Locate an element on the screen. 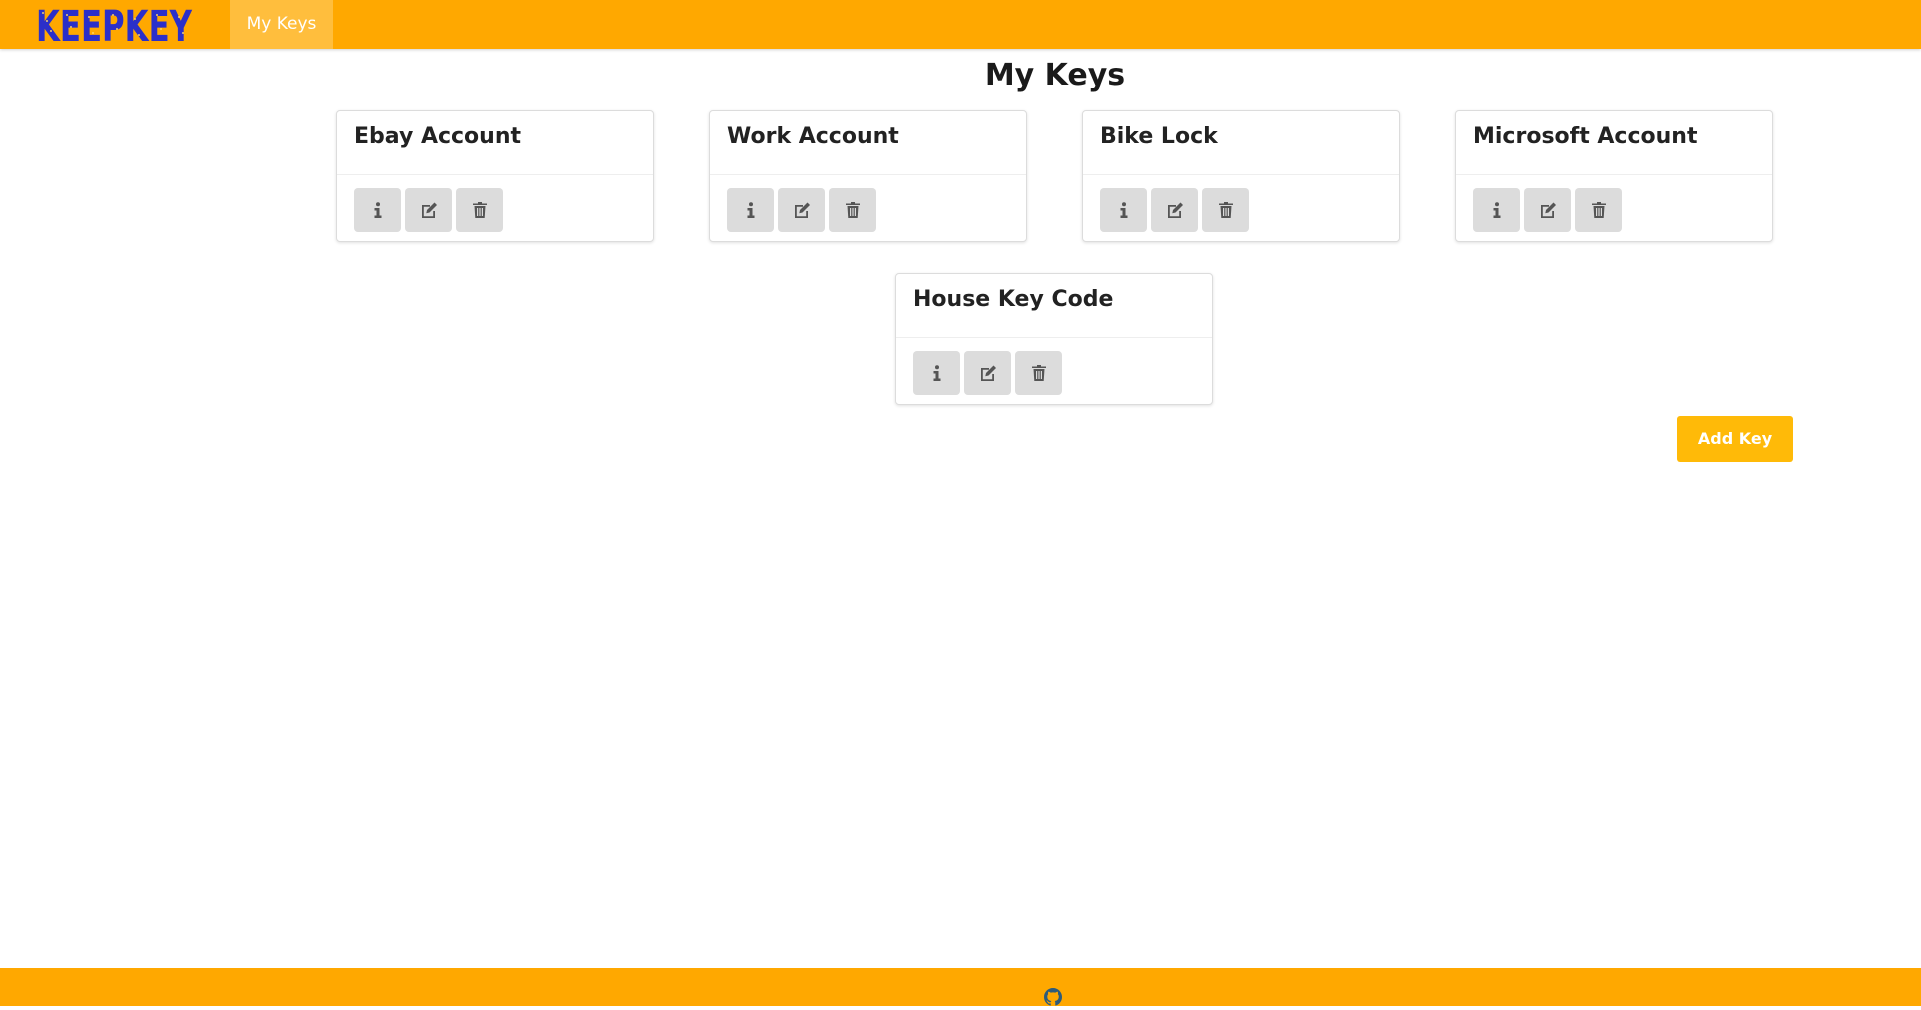 The width and height of the screenshot is (1921, 1010). keepkey-logo: KEEPKEY is located at coordinates (115, 27).